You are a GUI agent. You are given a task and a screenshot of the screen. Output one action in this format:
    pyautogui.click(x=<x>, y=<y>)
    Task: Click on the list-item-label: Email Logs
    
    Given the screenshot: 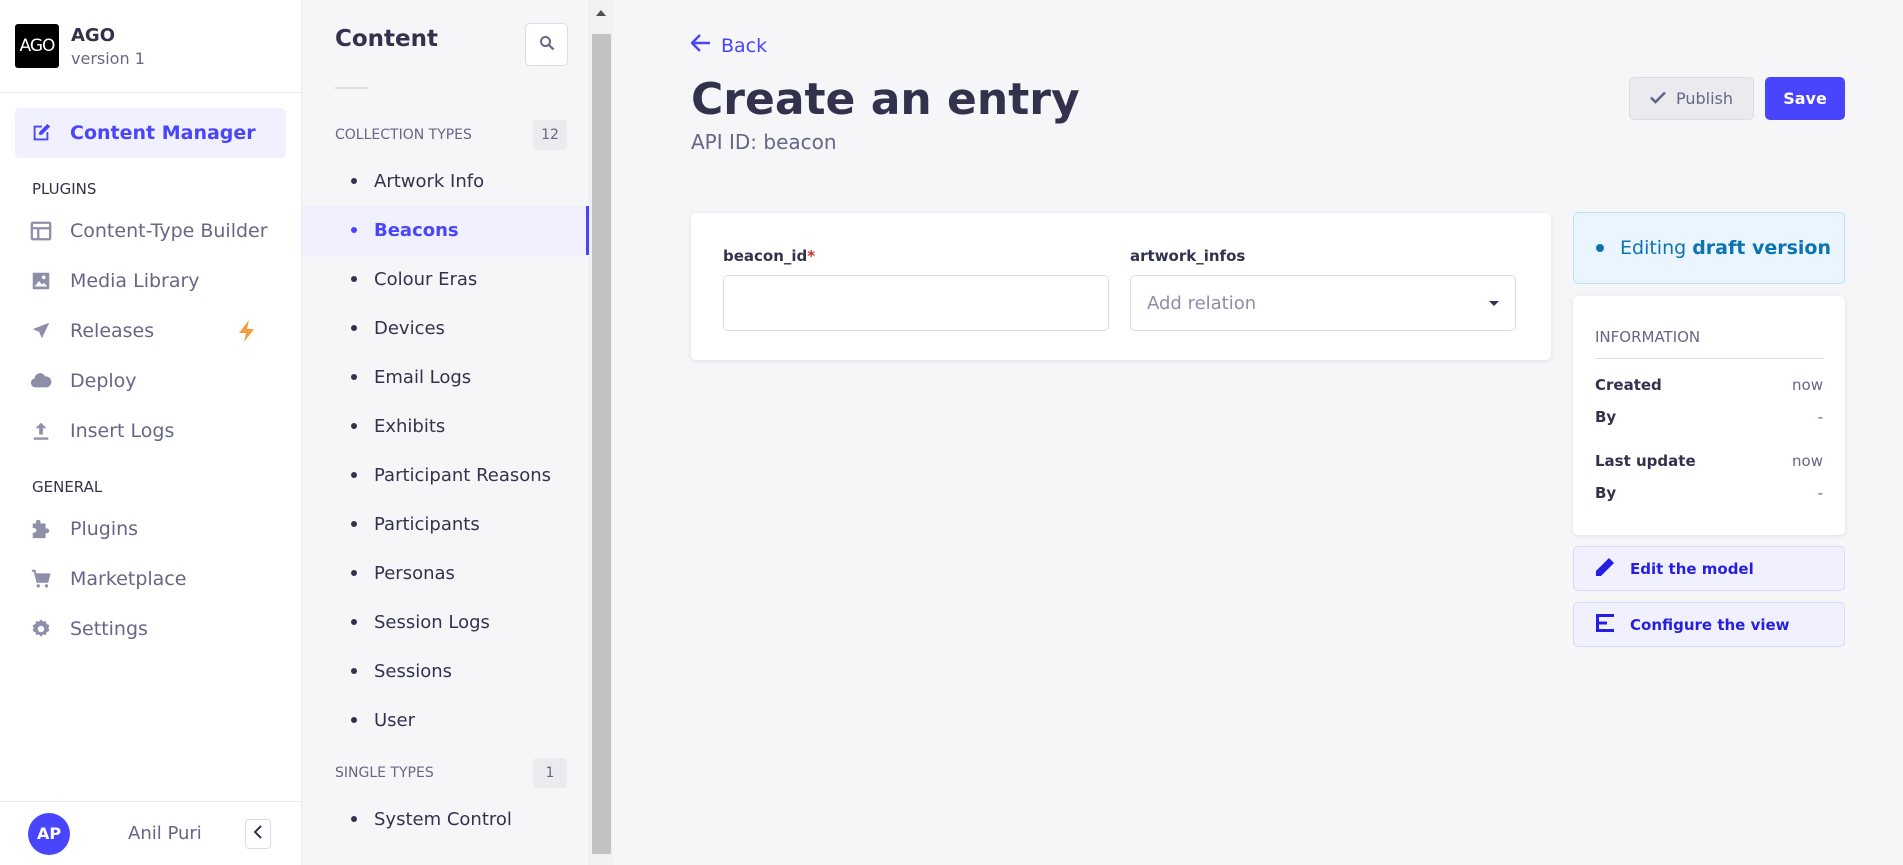 What is the action you would take?
    pyautogui.click(x=423, y=377)
    